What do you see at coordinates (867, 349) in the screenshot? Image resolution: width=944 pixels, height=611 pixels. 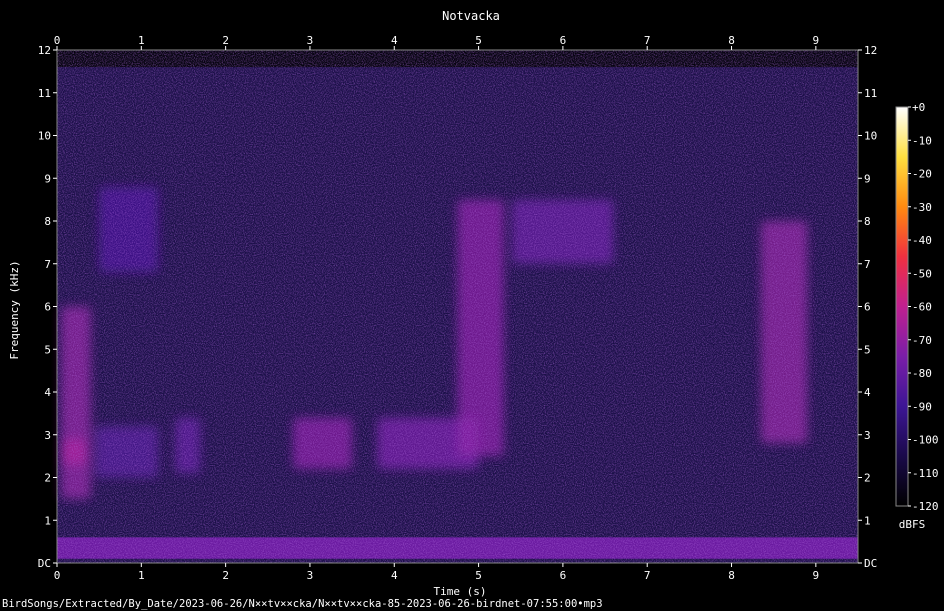 I see `y-tick-label-right: 5` at bounding box center [867, 349].